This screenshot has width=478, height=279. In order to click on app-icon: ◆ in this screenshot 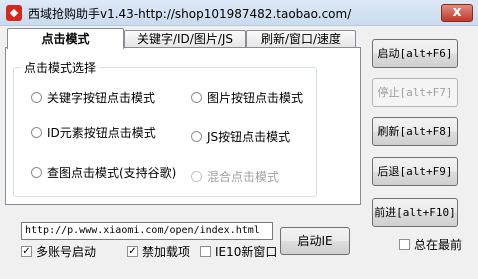, I will do `click(14, 13)`.